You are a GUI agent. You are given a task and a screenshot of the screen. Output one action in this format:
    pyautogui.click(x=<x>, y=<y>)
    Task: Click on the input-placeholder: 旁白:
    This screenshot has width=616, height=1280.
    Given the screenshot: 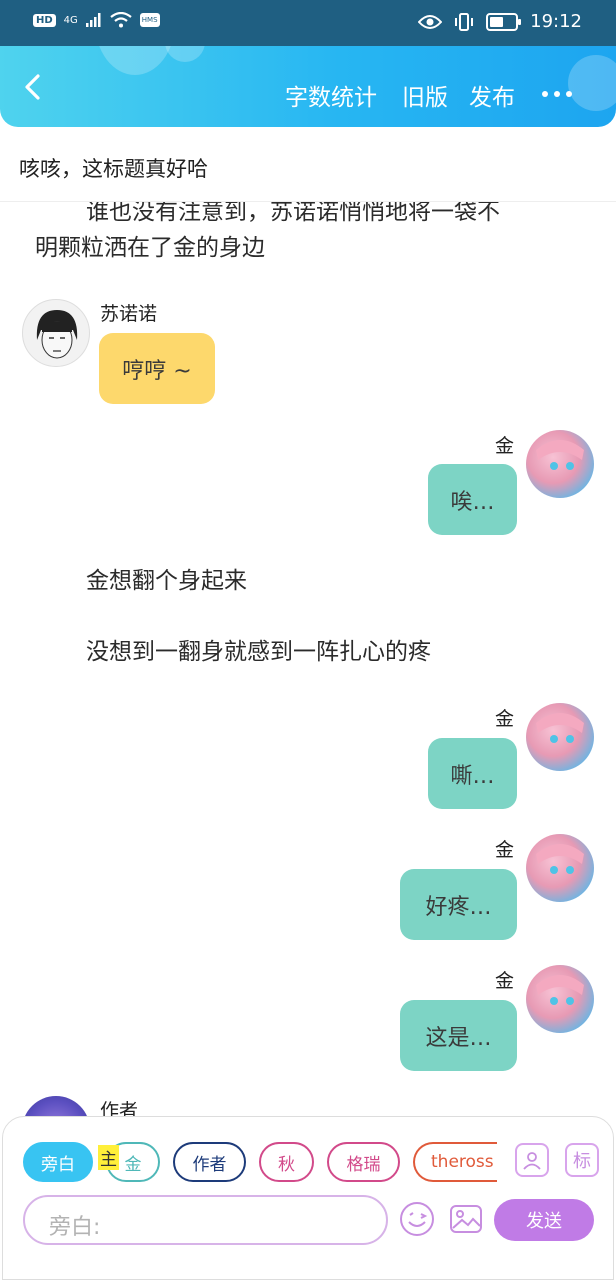 What is the action you would take?
    pyautogui.click(x=75, y=1227)
    